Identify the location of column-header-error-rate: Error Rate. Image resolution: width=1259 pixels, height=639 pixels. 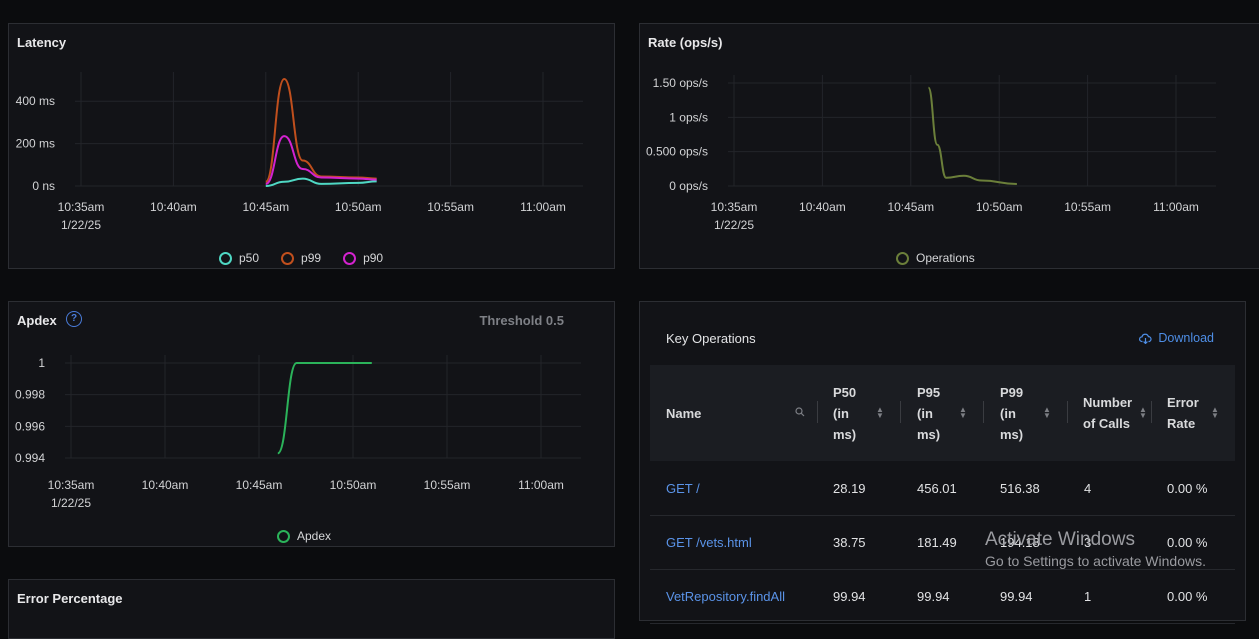
(1183, 413).